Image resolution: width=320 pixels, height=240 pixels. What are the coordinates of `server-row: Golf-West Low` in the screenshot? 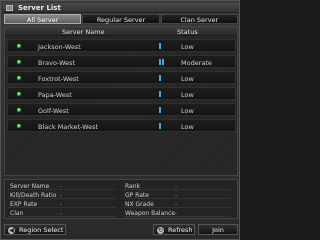 It's located at (121, 109).